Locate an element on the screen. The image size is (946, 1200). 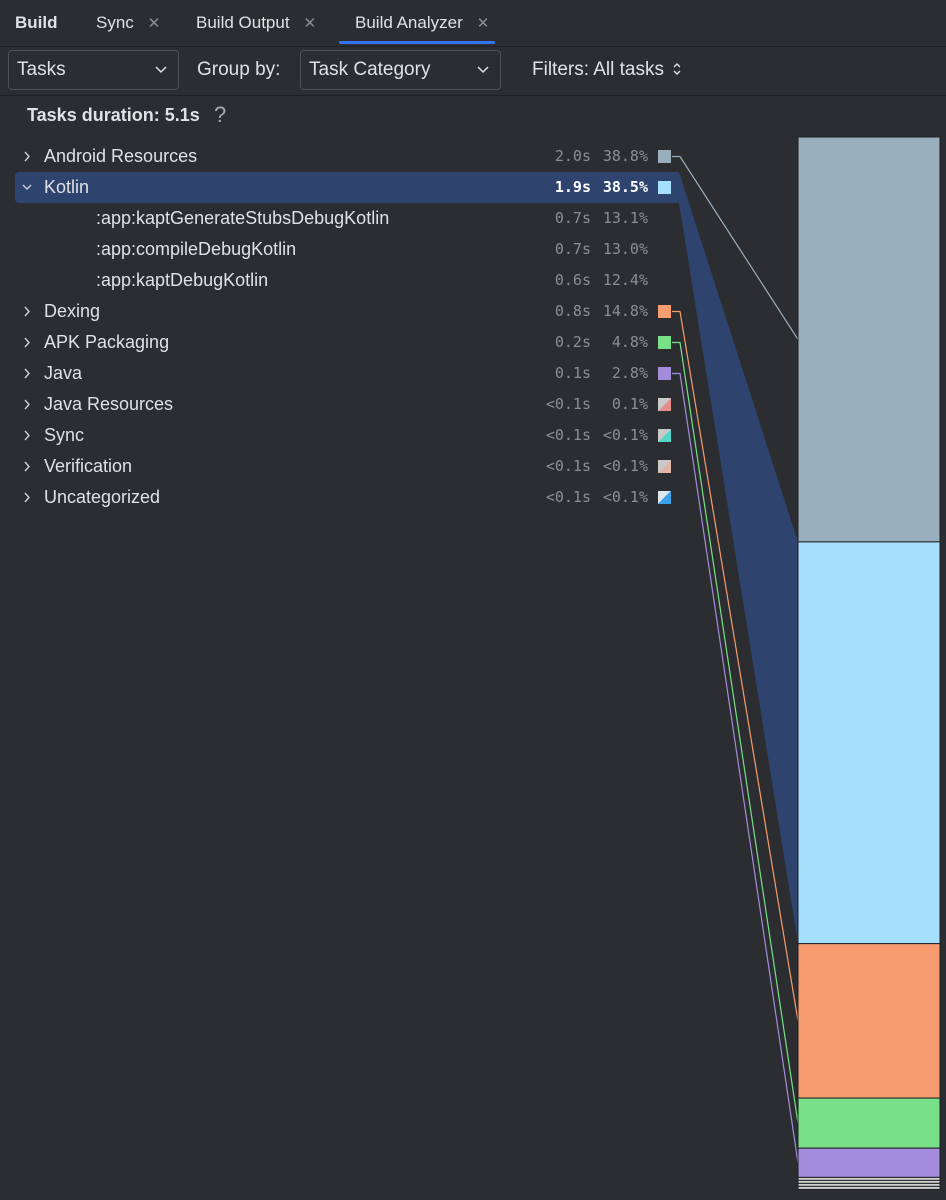
chart-segment-uncategorized is located at coordinates (869, 1187).